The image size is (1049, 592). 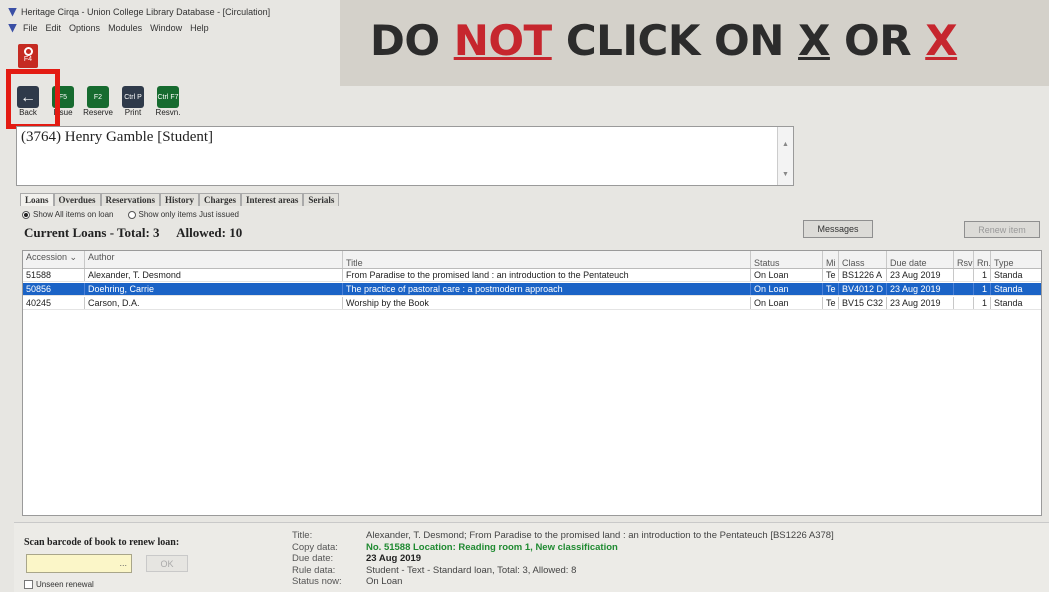 I want to click on radio-unselected-icon, so click(x=131, y=214).